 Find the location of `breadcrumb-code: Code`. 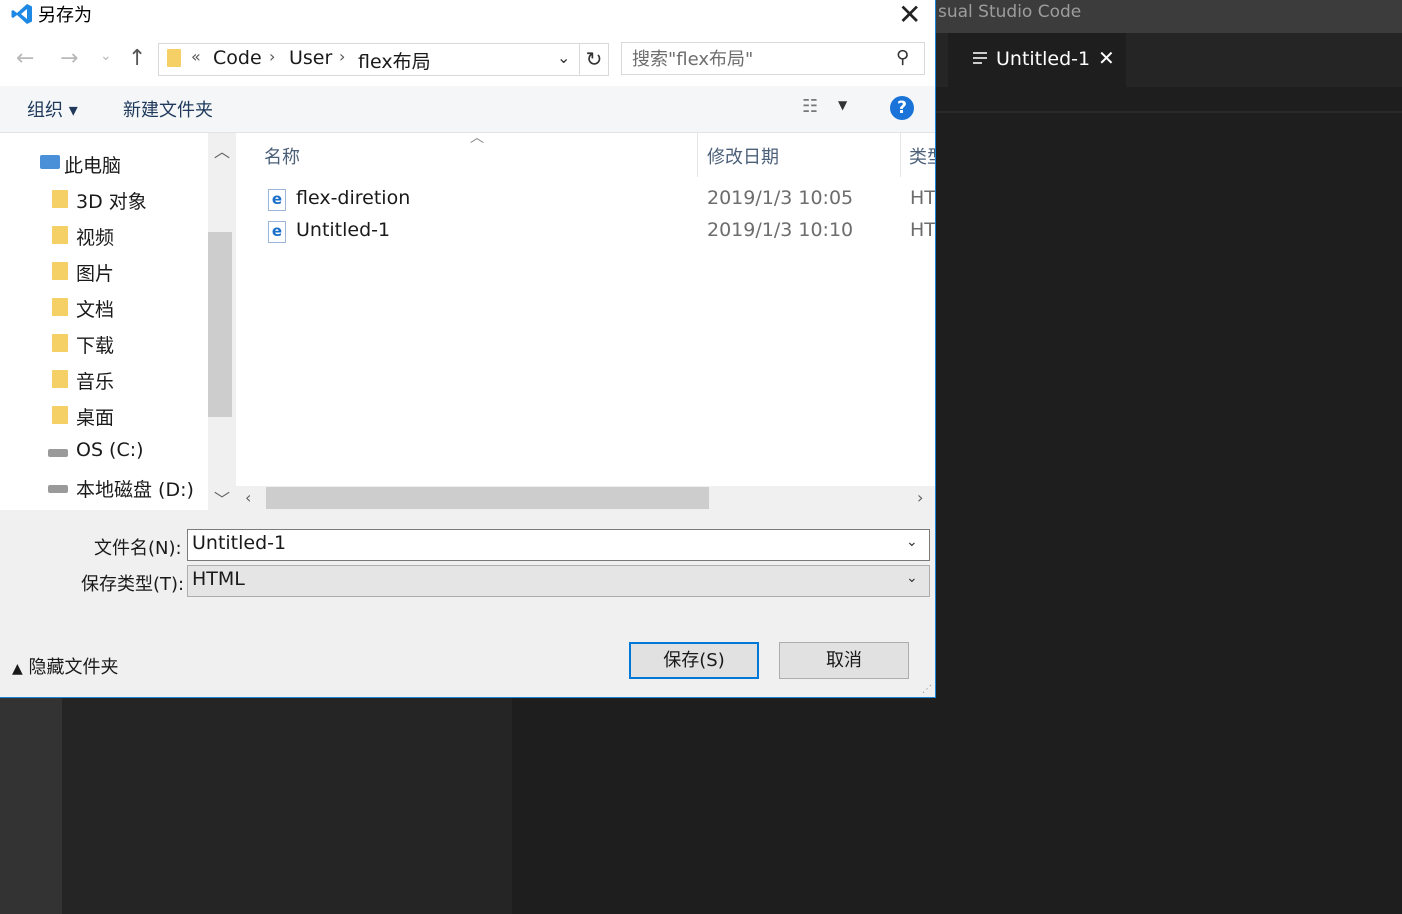

breadcrumb-code: Code is located at coordinates (237, 58).